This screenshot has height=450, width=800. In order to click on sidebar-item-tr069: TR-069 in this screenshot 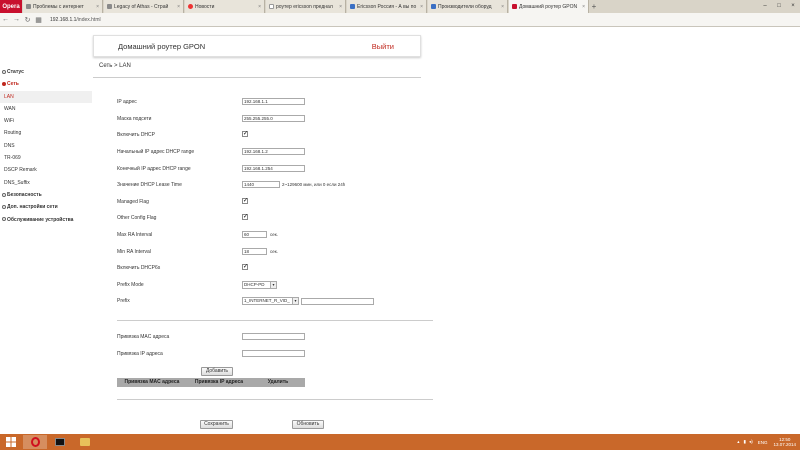, I will do `click(46, 158)`.